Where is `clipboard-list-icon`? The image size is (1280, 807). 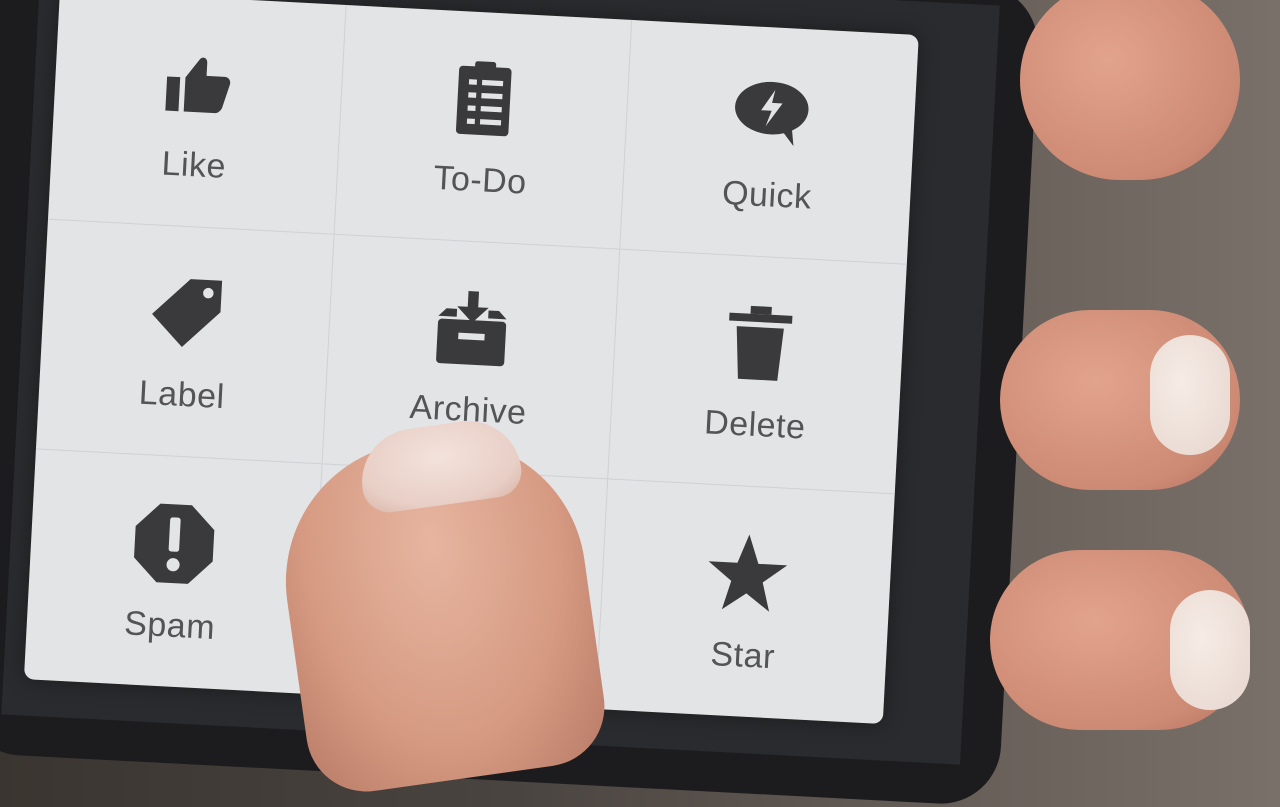 clipboard-list-icon is located at coordinates (484, 98).